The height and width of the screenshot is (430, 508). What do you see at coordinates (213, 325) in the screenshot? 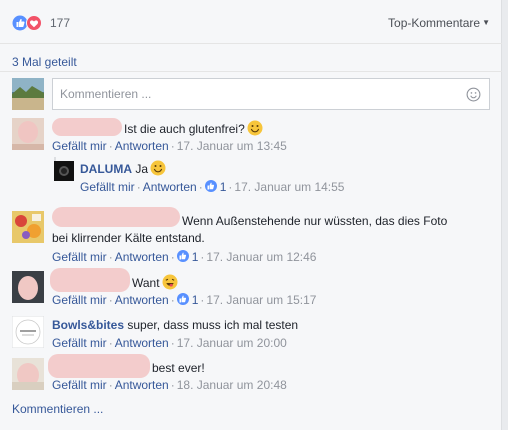
I see `comment-text: super, dass muss ich mal testen` at bounding box center [213, 325].